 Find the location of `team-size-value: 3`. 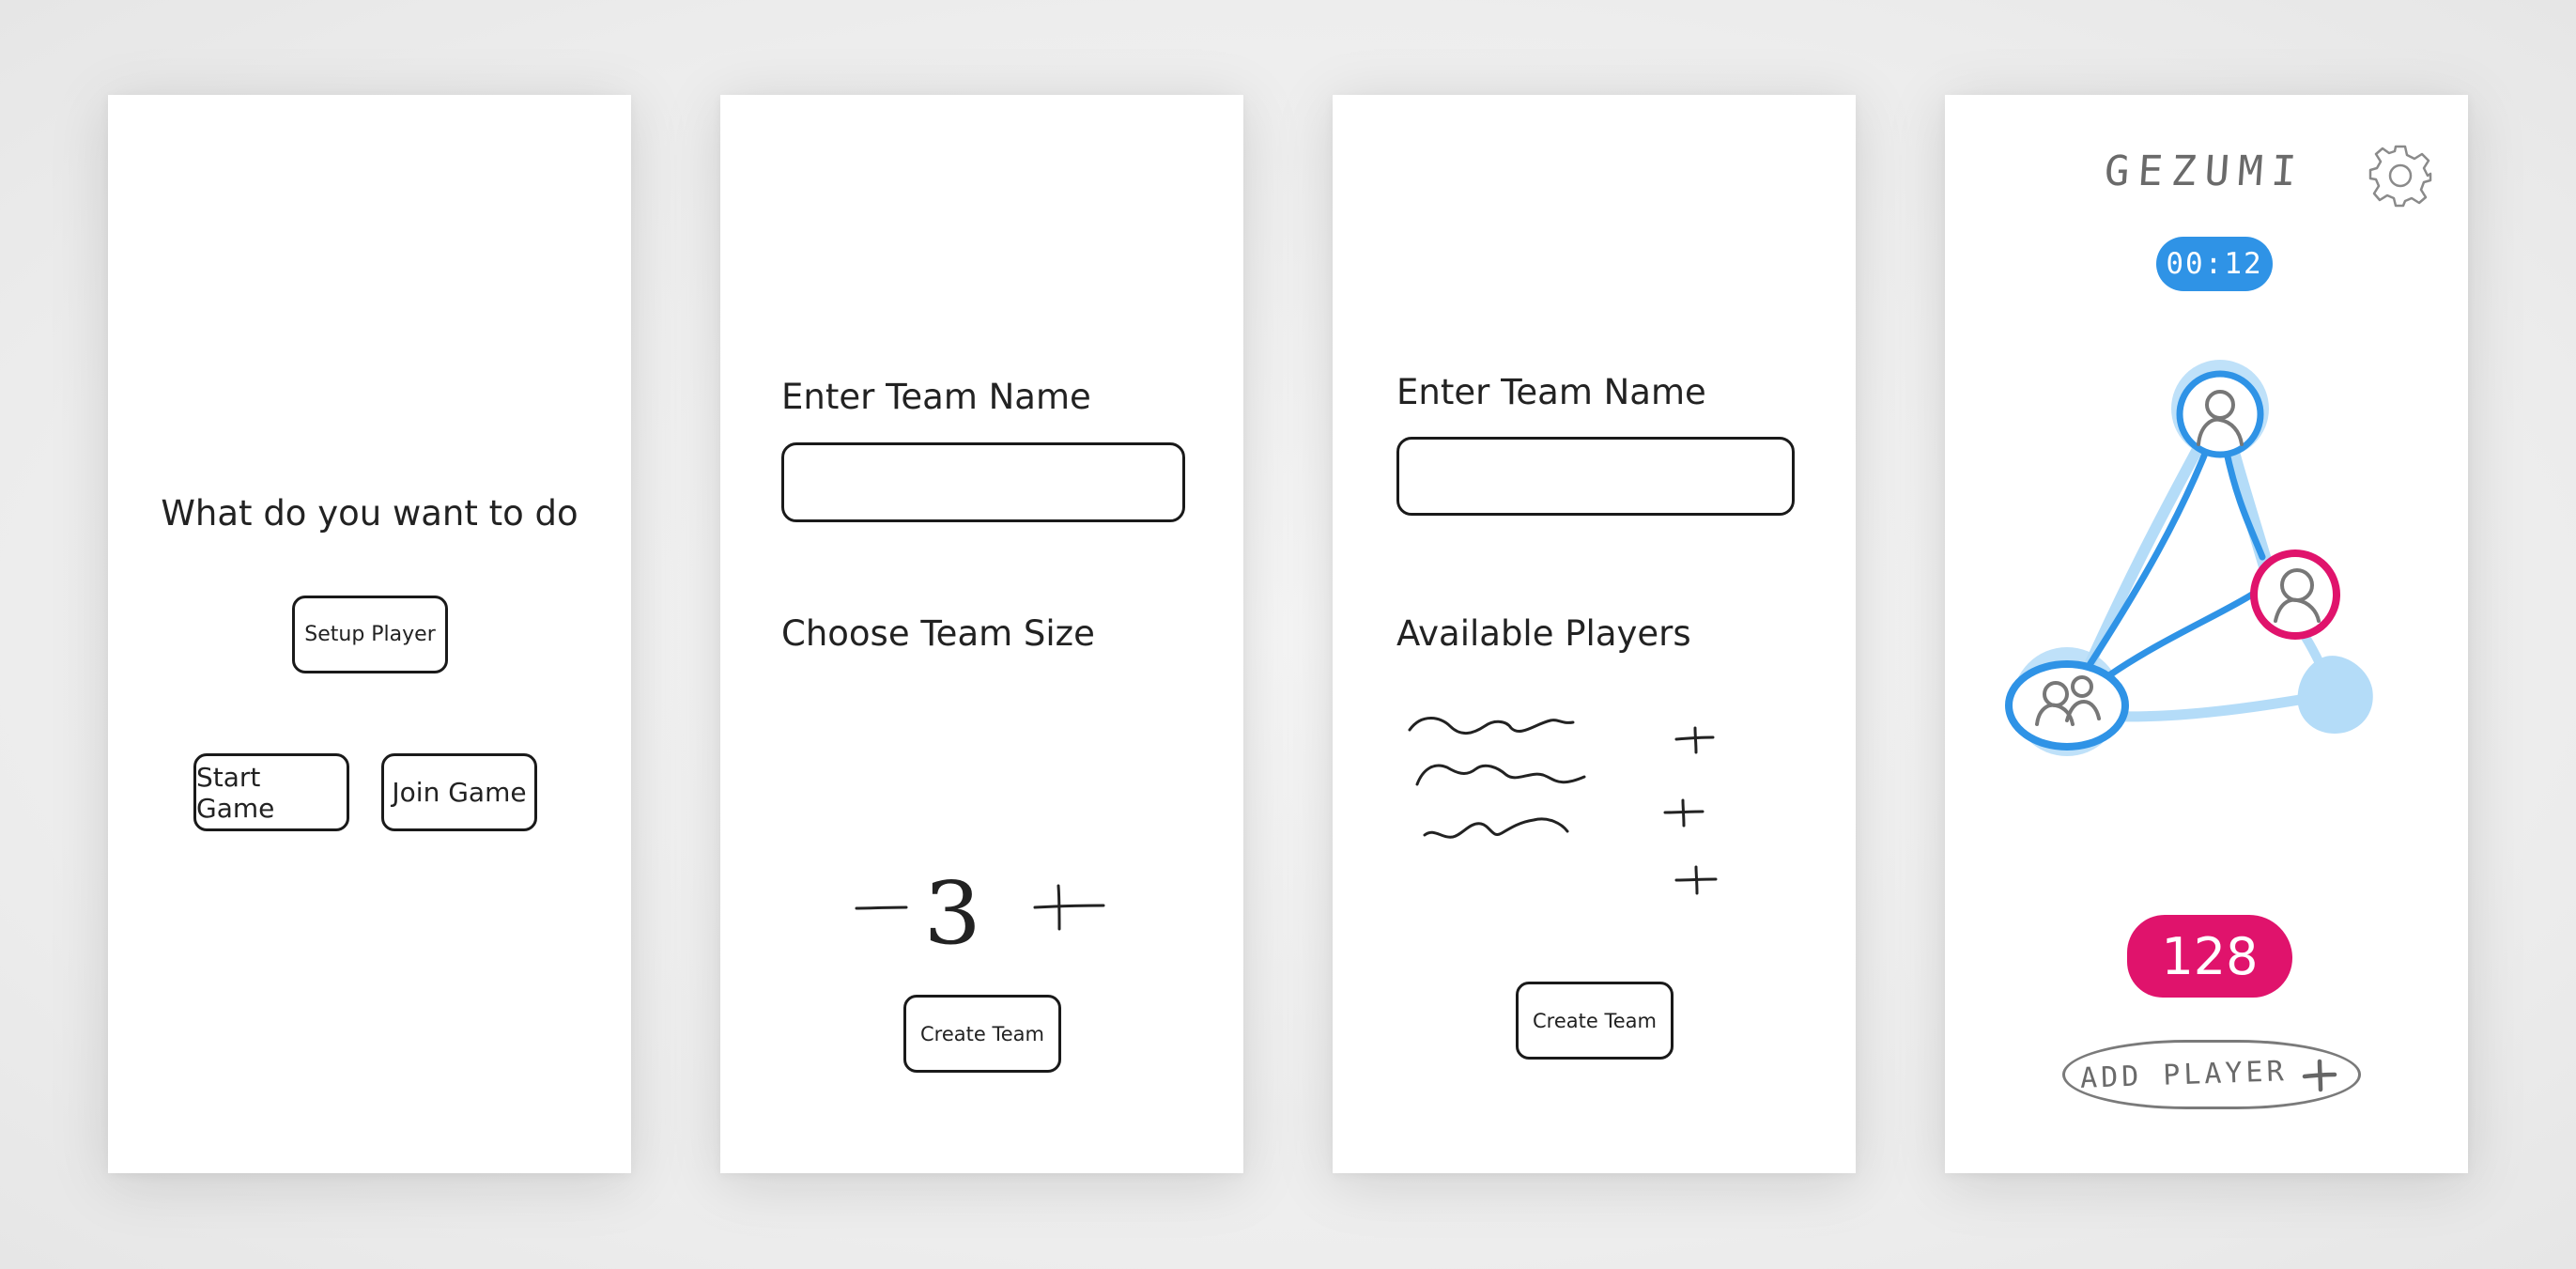

team-size-value: 3 is located at coordinates (952, 914).